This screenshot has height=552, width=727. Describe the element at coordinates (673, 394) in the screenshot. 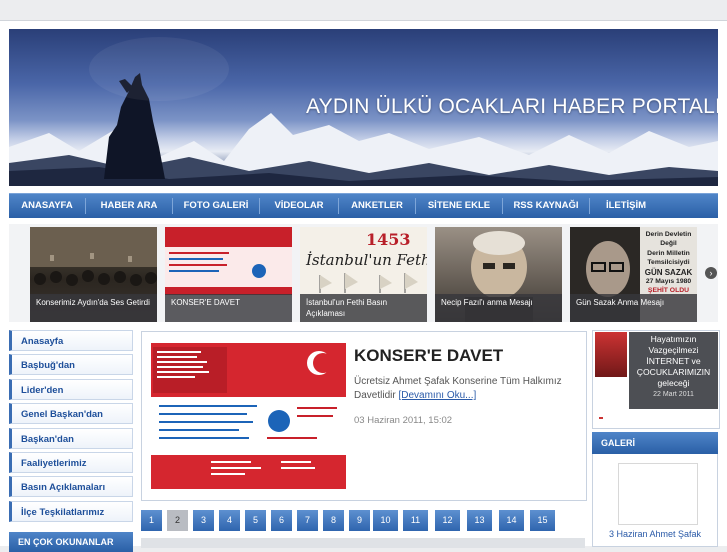

I see `ad-date: 22 Mart 2011` at that location.